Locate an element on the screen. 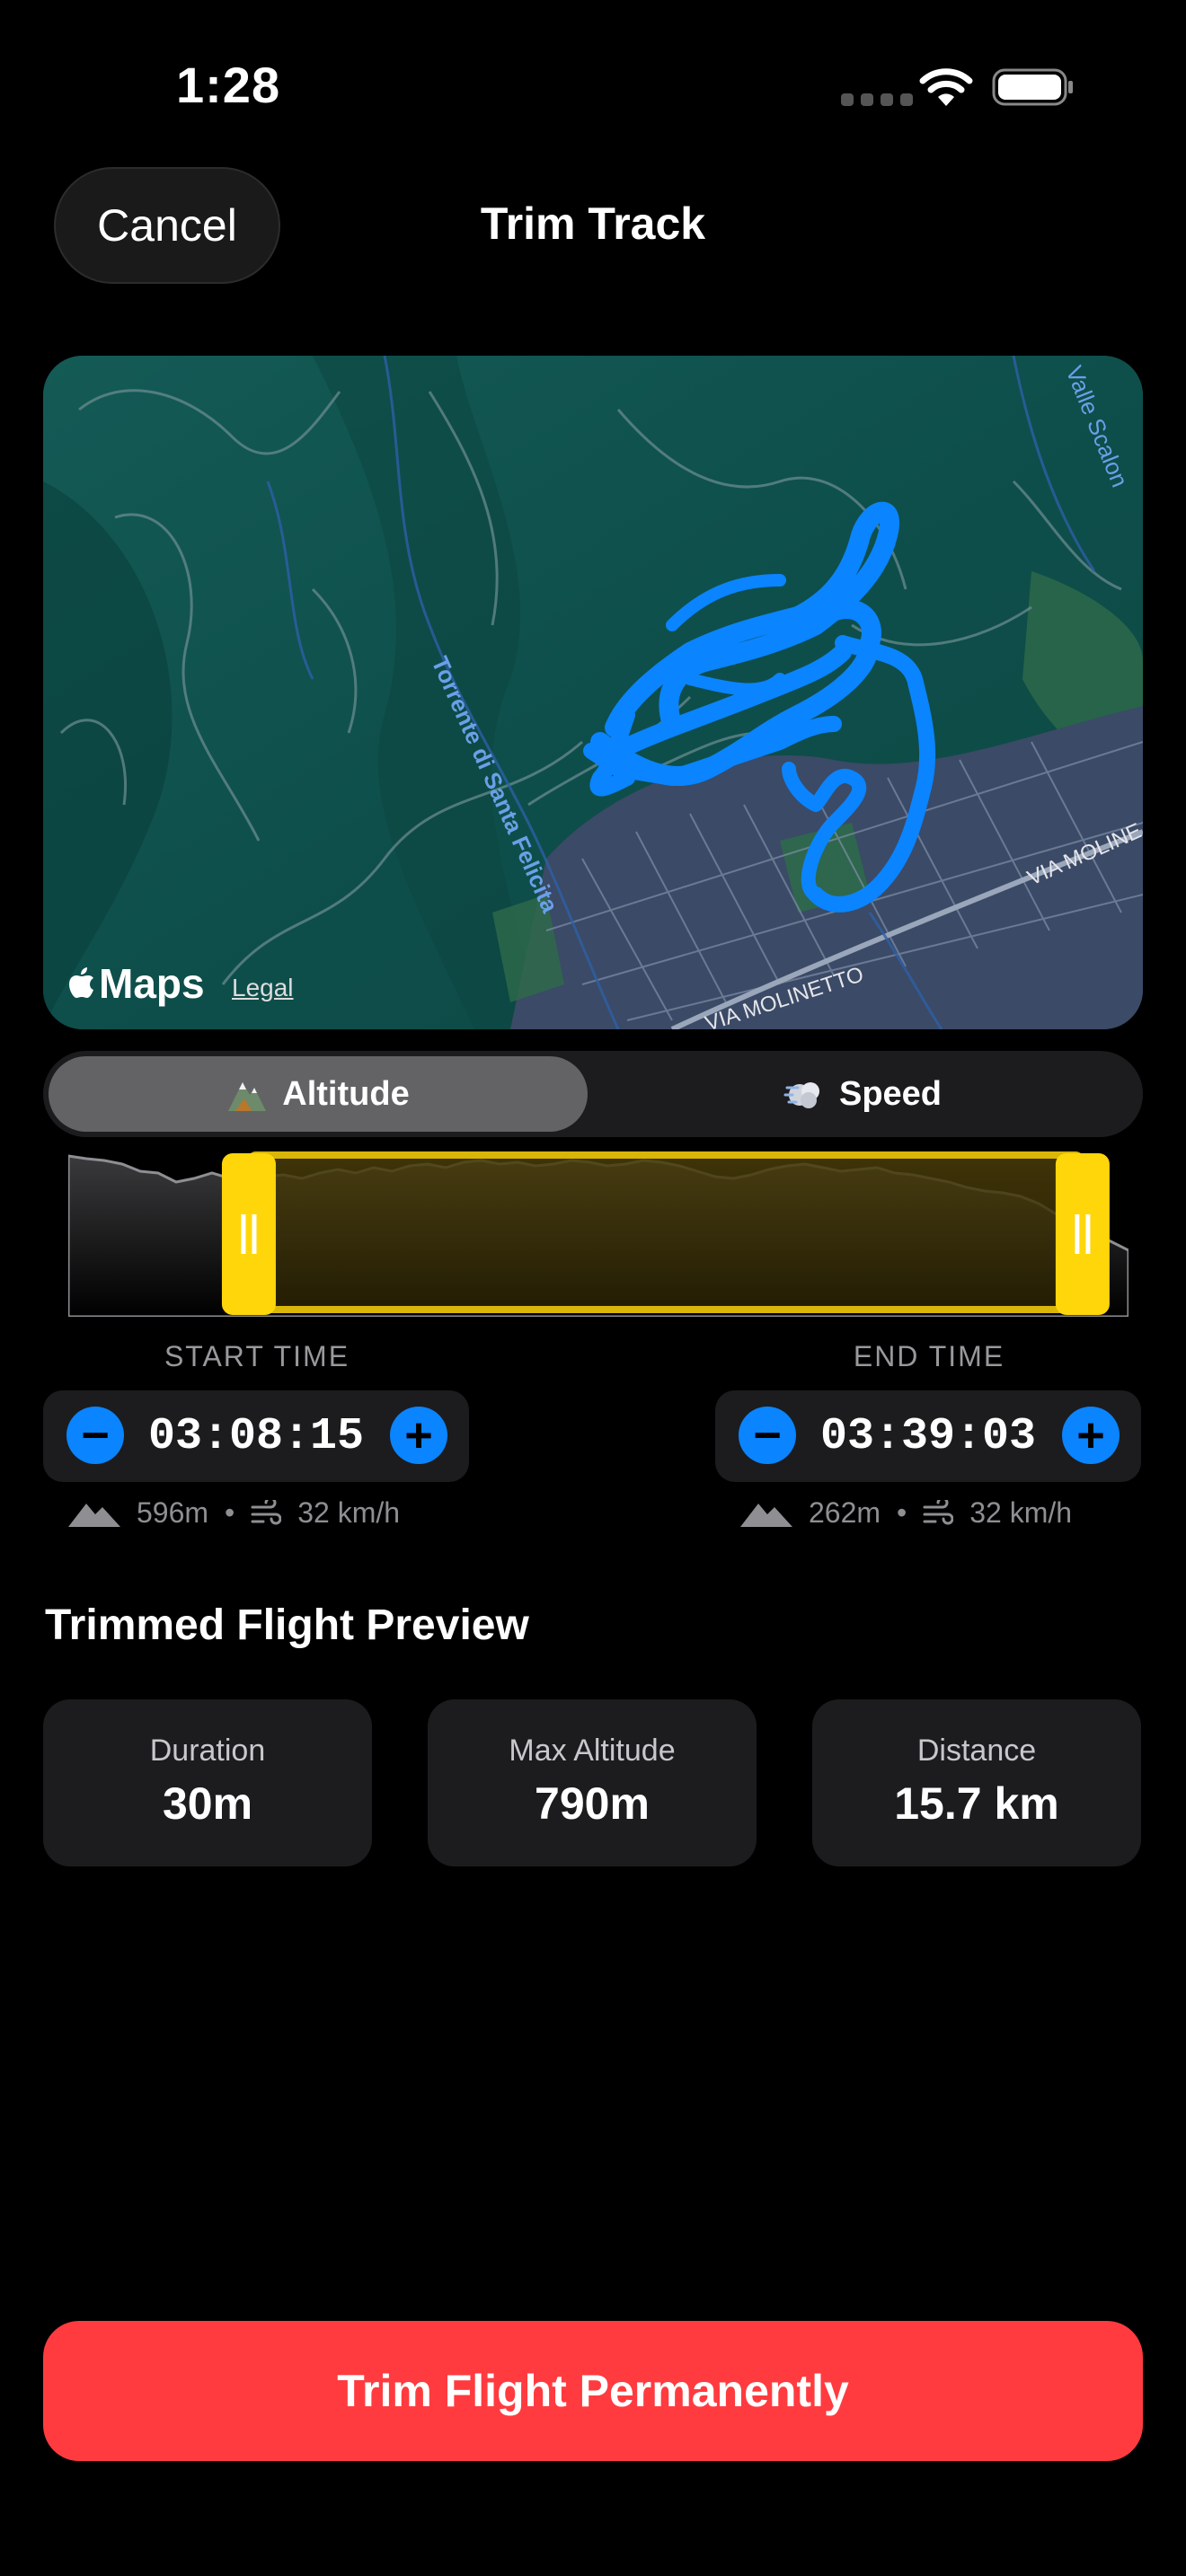 This screenshot has width=1186, height=2576. start-altitude: 596m is located at coordinates (173, 1512).